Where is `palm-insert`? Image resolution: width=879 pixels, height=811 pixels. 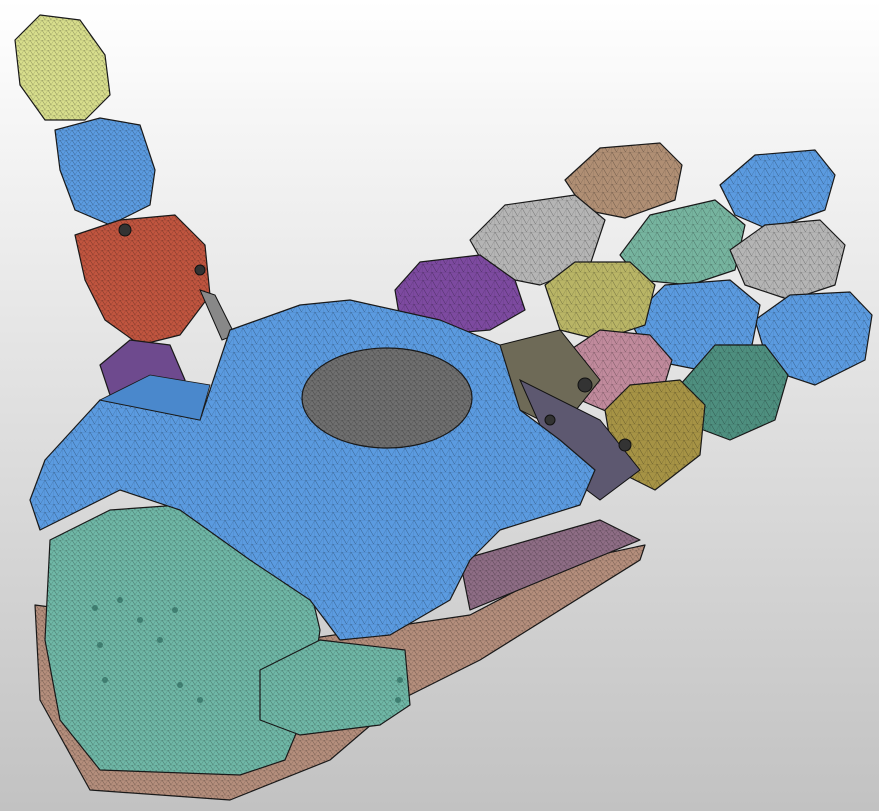 palm-insert is located at coordinates (387, 398).